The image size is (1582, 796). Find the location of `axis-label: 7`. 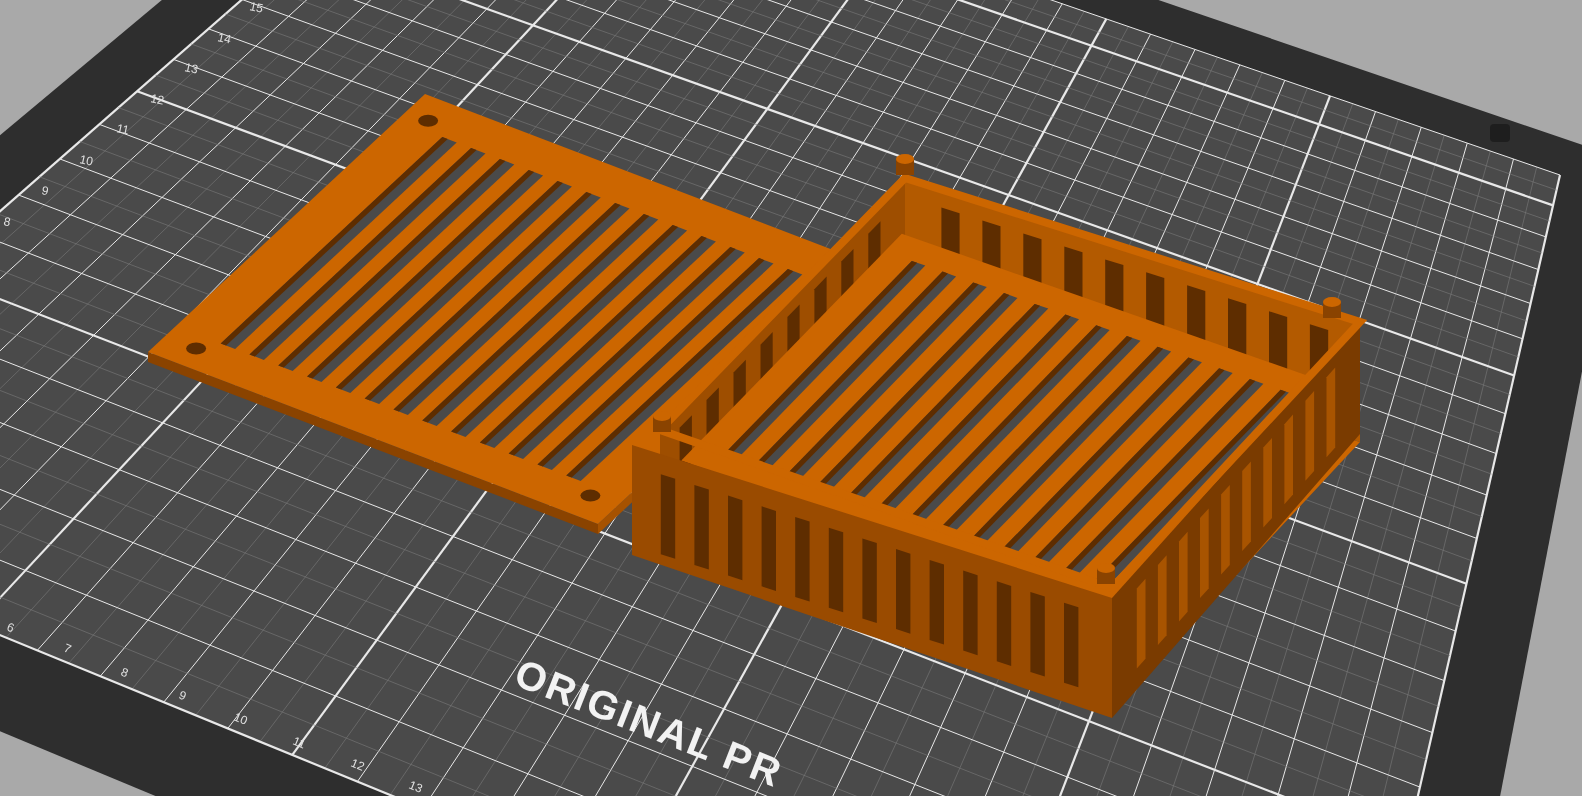

axis-label: 7 is located at coordinates (67, 648).